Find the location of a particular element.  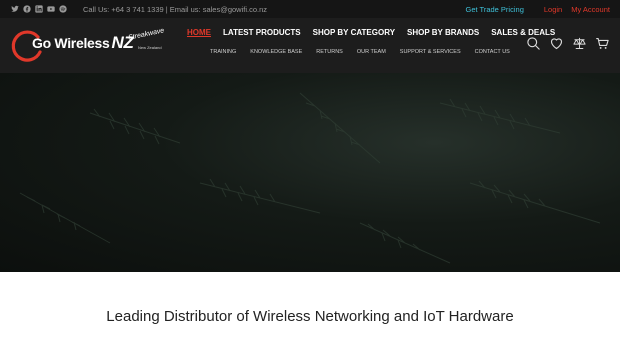

nav-support-services: SUPPORT & SERVICES is located at coordinates (430, 52).